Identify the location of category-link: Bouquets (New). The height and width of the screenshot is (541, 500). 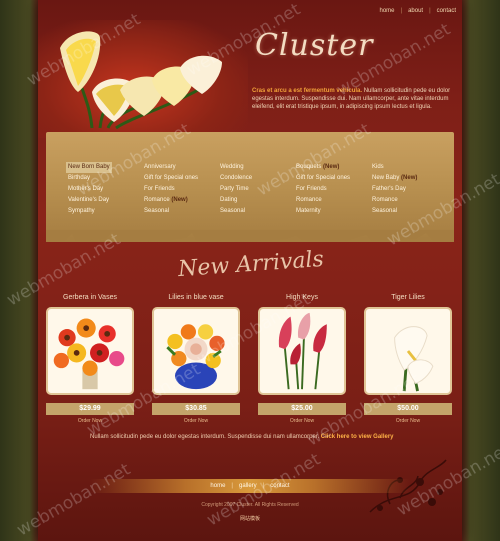
(323, 167).